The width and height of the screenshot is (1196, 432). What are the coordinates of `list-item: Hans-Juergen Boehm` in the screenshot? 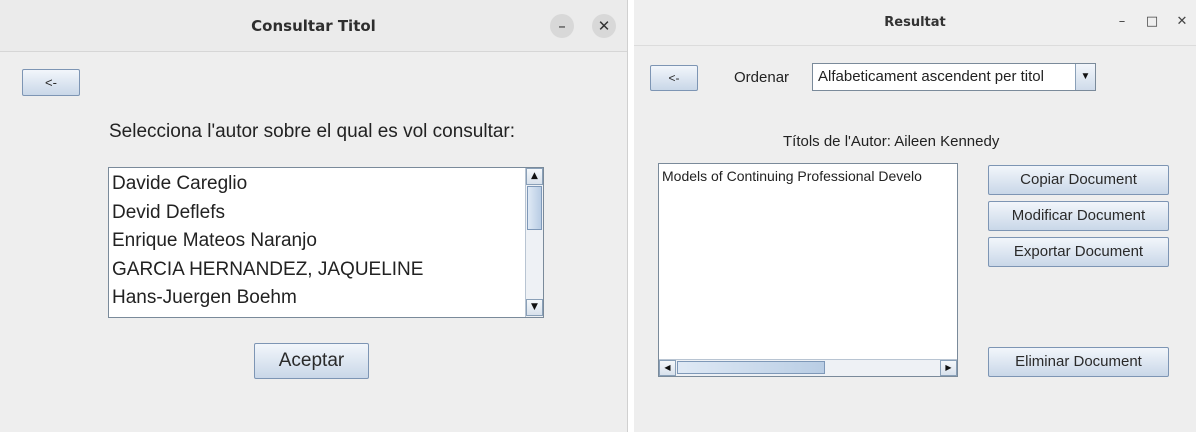 It's located at (204, 298).